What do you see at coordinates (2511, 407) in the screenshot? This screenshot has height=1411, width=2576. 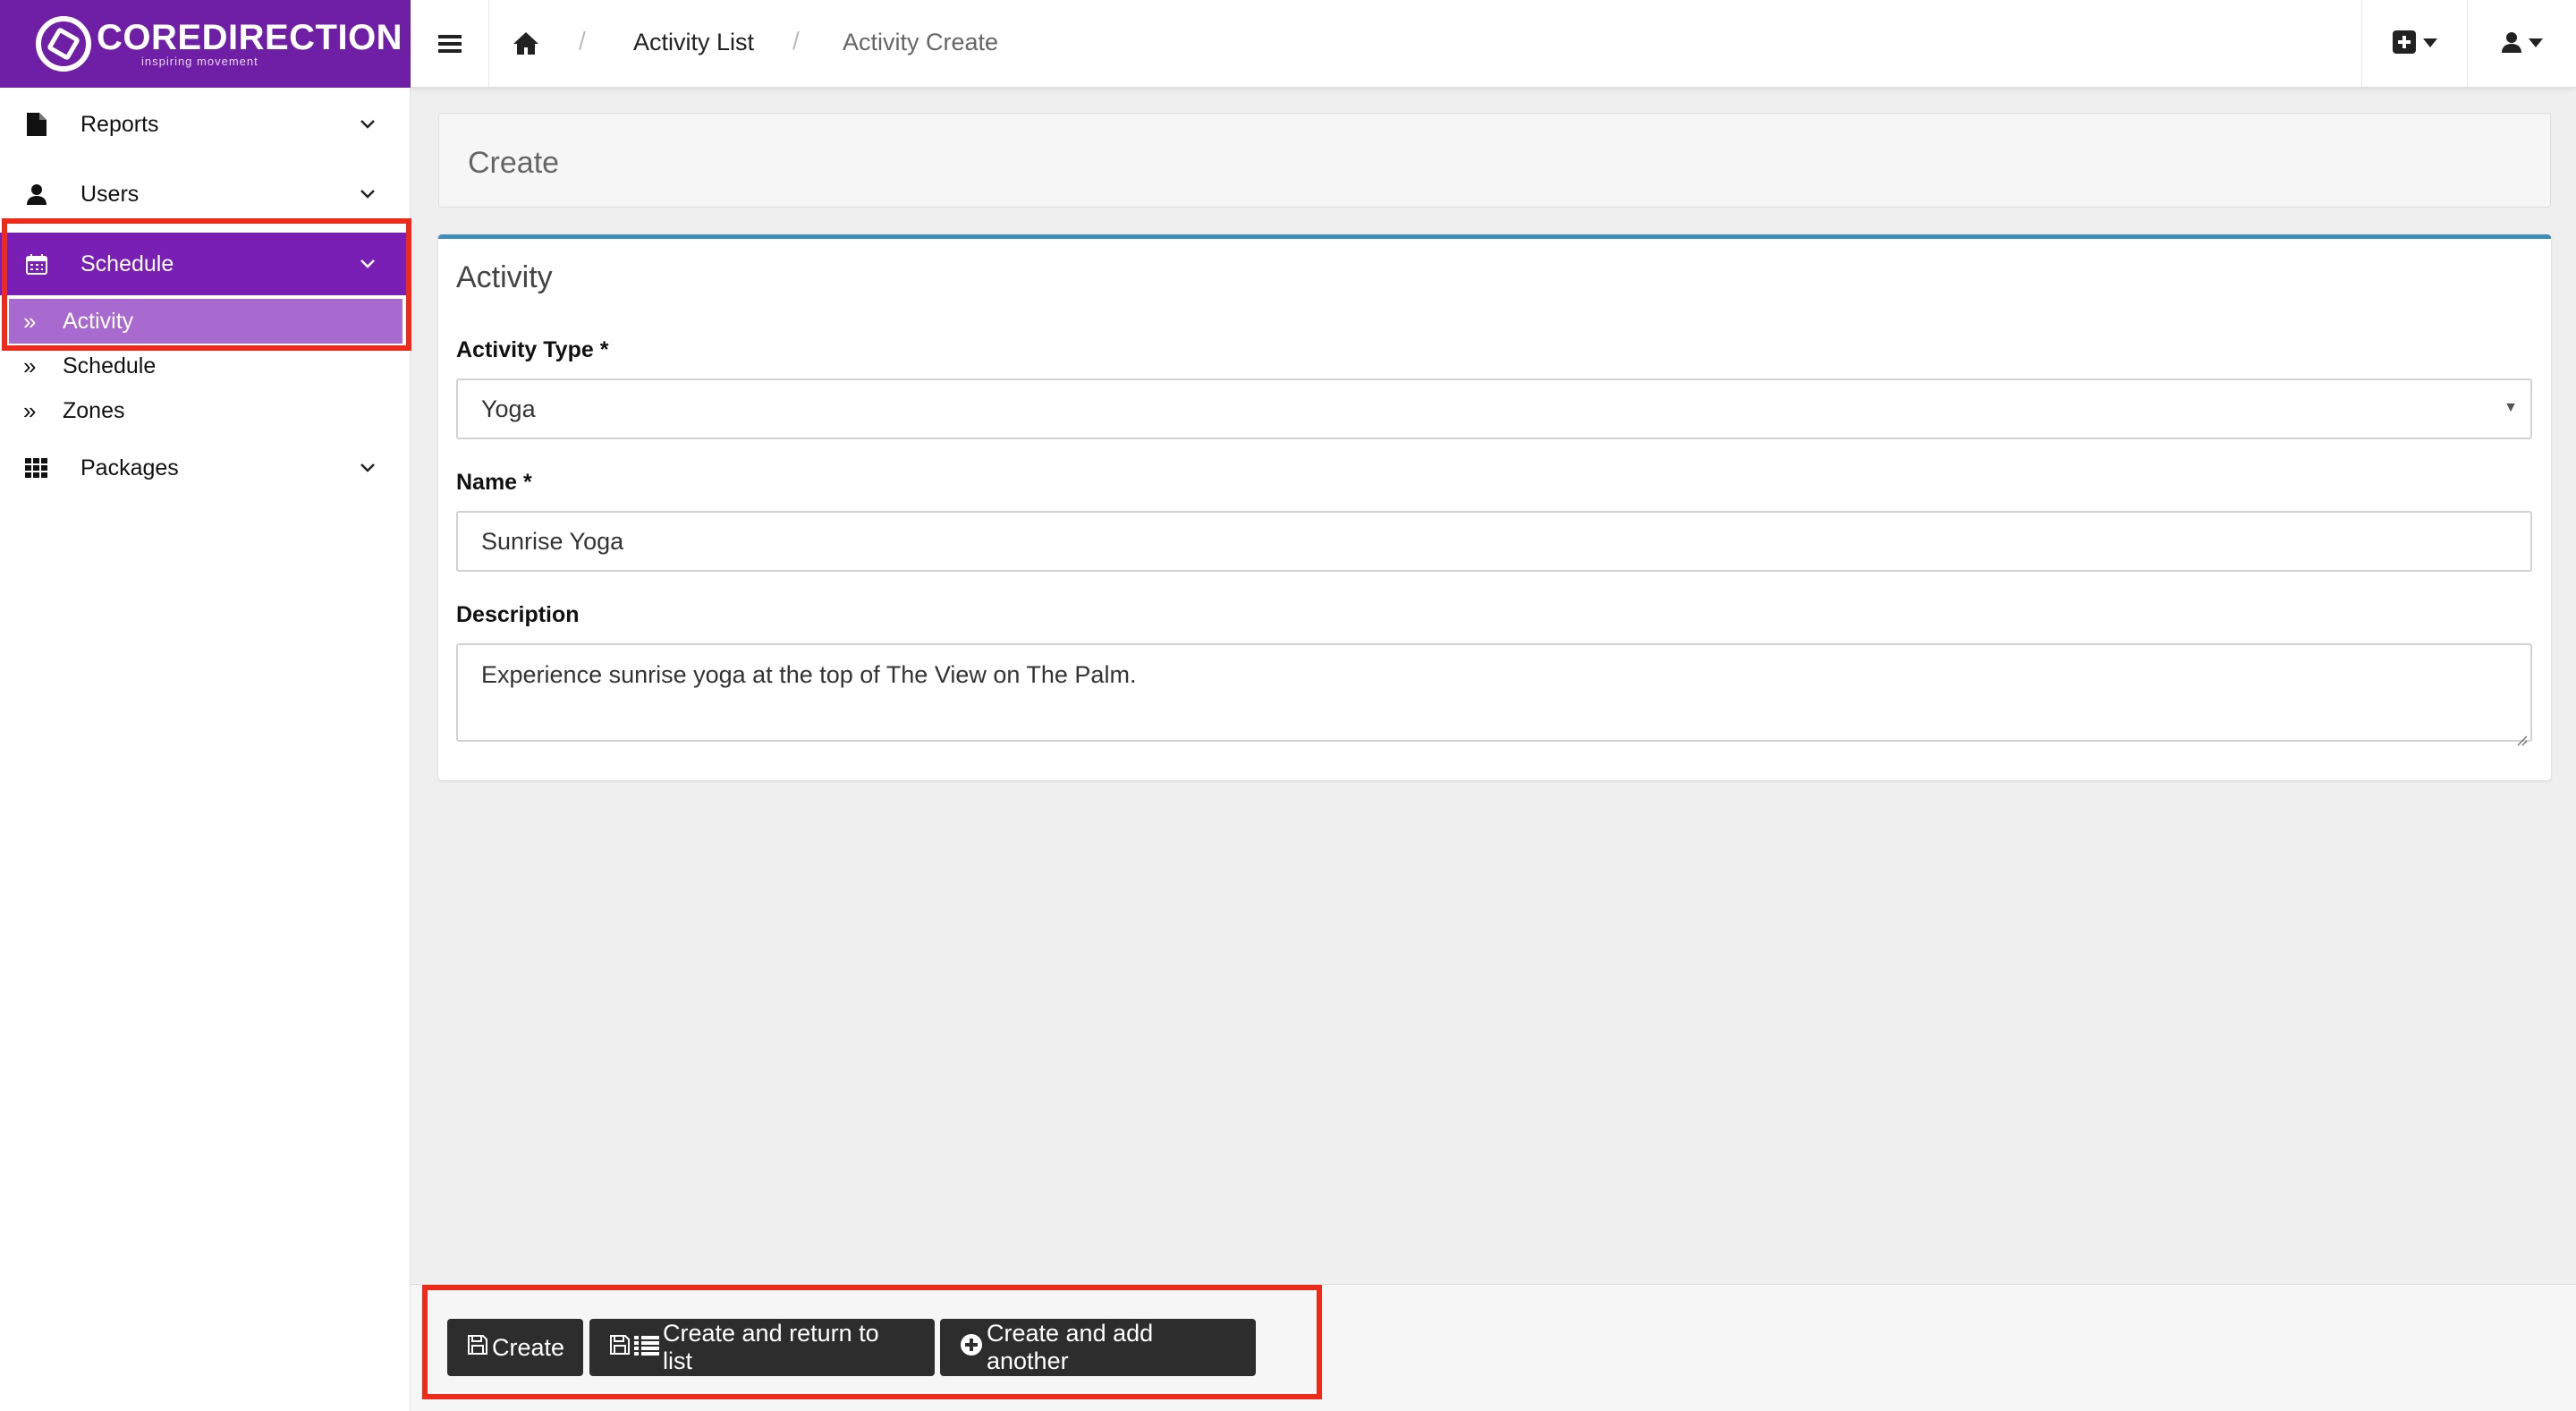 I see `select-caret-icon: ▼` at bounding box center [2511, 407].